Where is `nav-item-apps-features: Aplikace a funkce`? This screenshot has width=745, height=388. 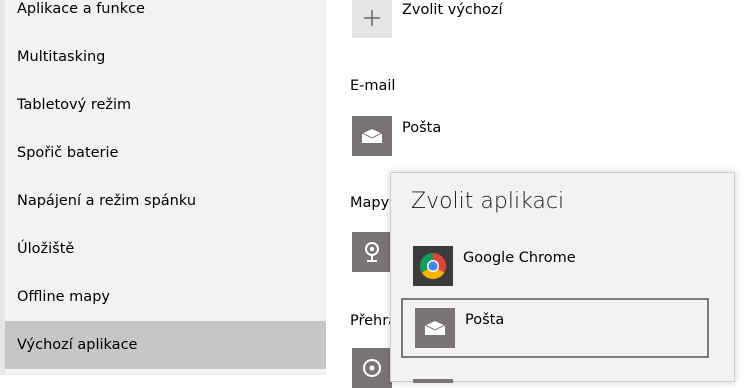 nav-item-apps-features: Aplikace a funkce is located at coordinates (165, 16).